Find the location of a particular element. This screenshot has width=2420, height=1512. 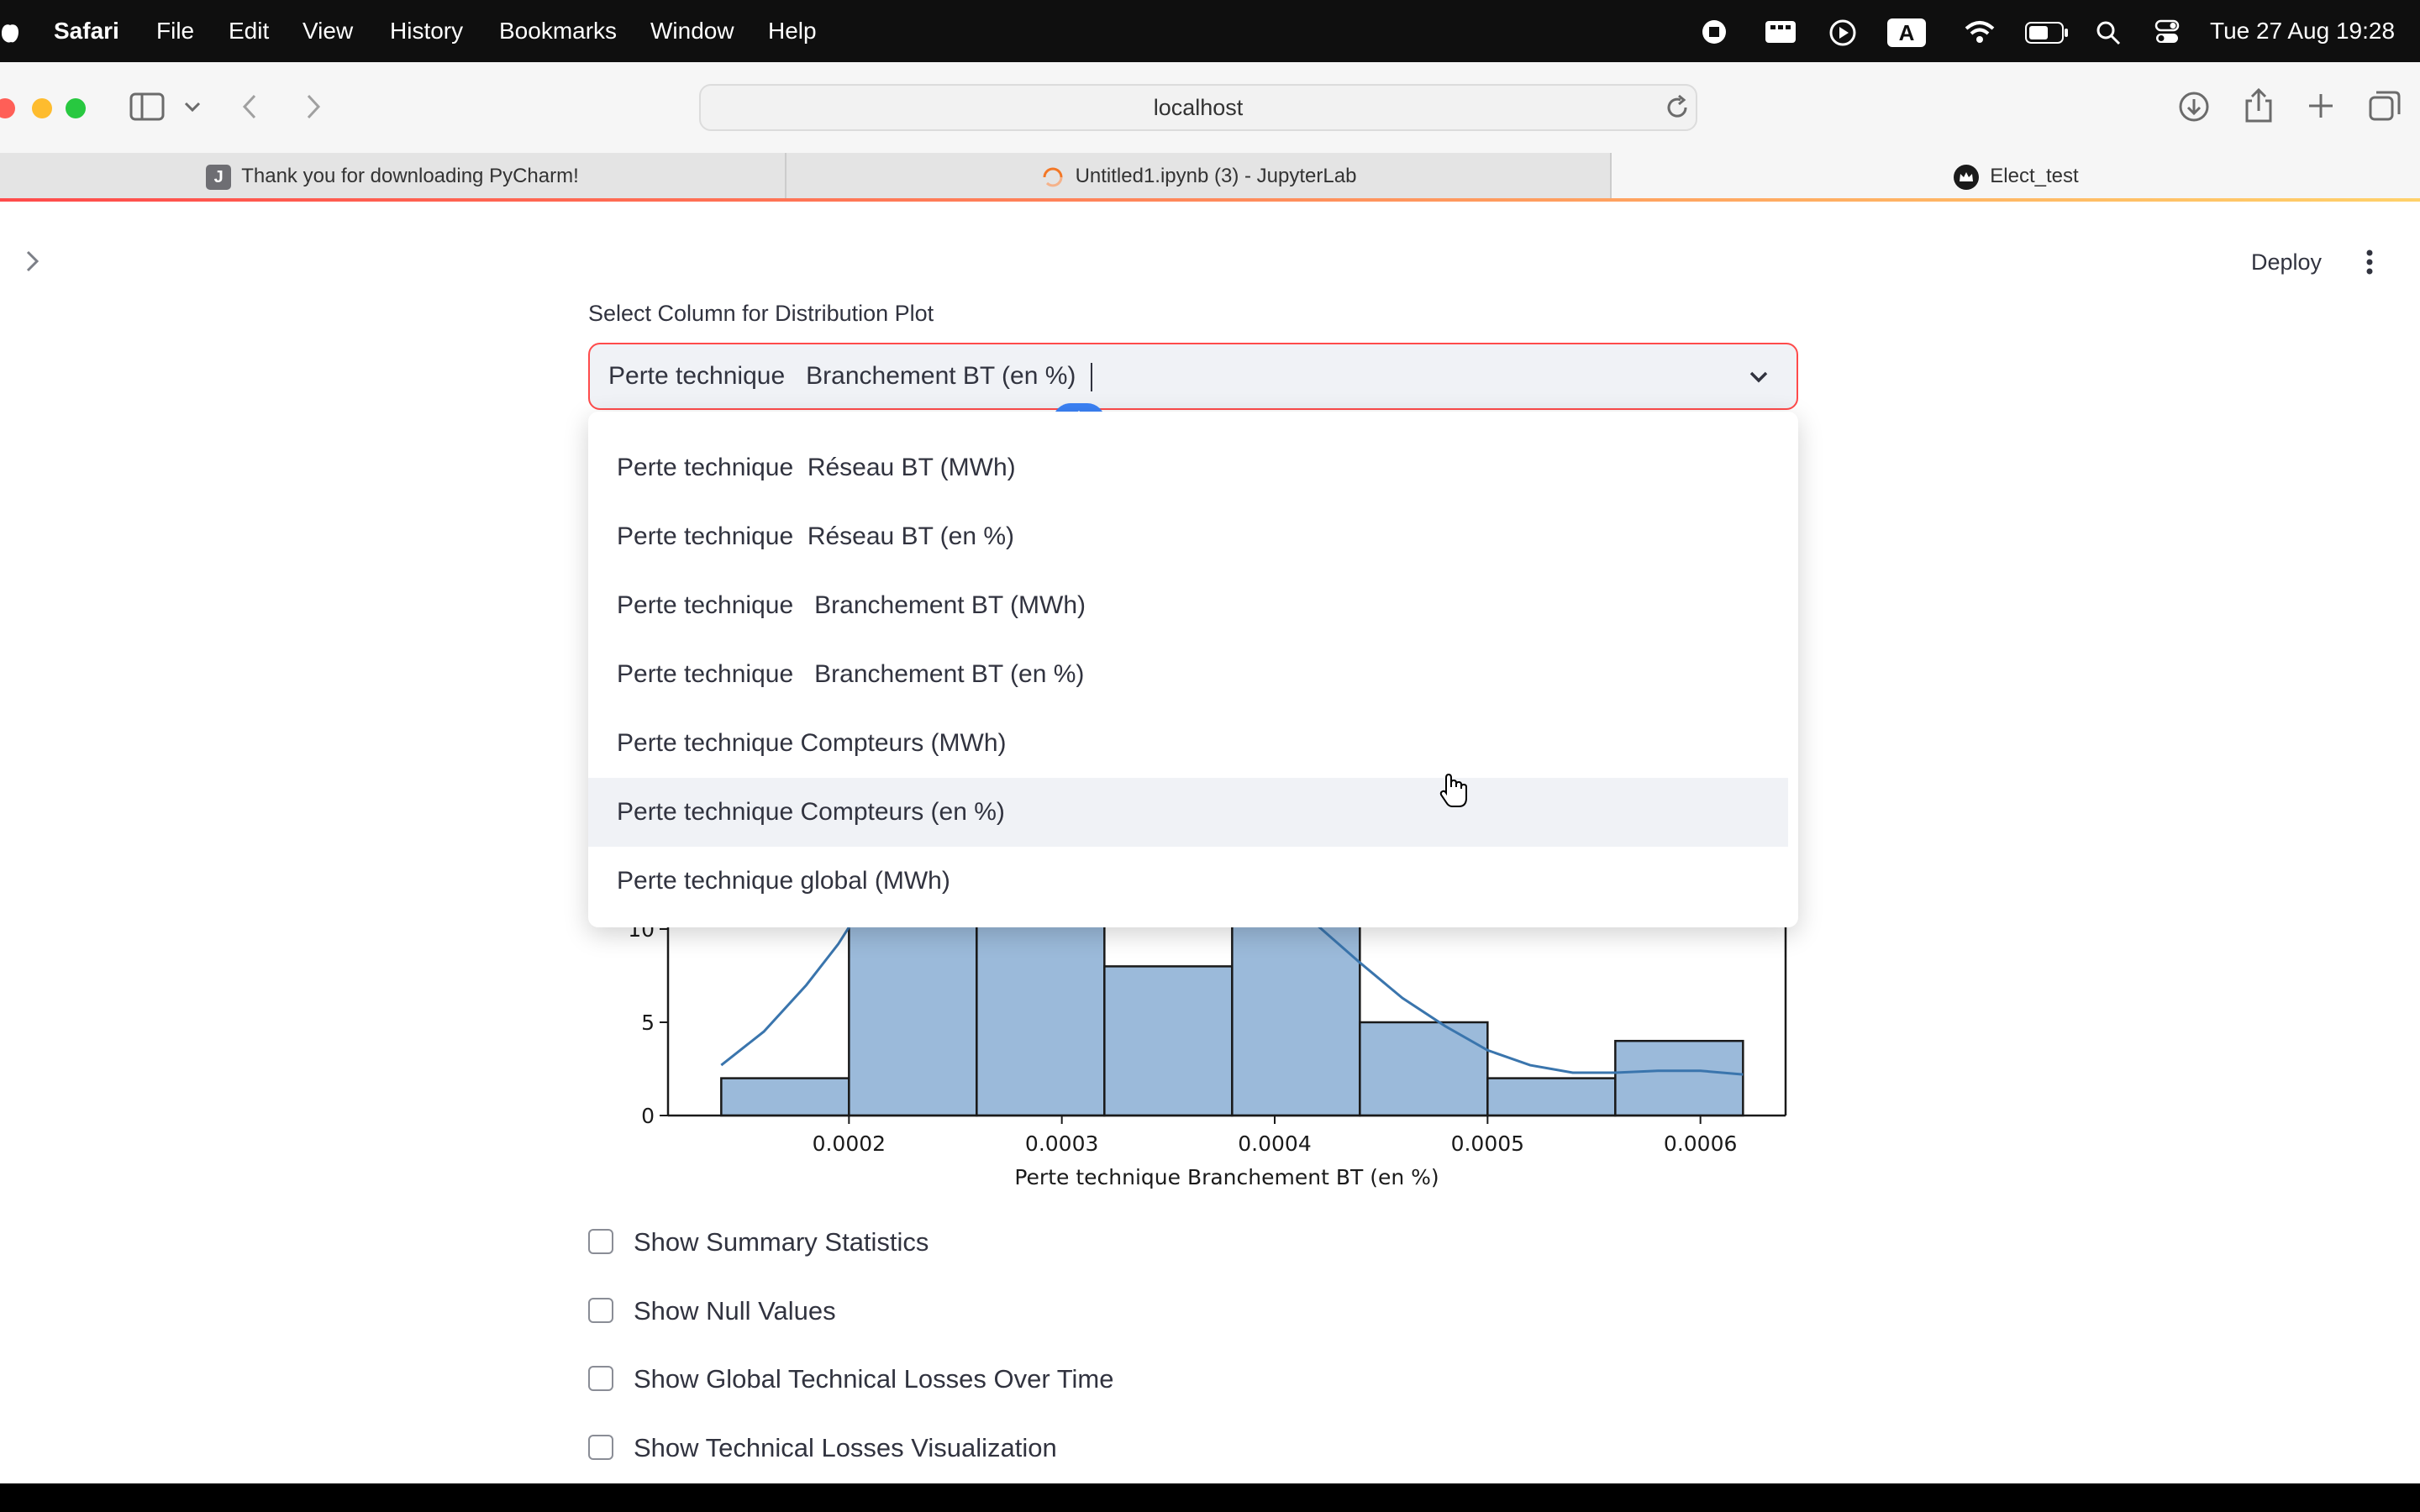

reload-icon is located at coordinates (1678, 107).